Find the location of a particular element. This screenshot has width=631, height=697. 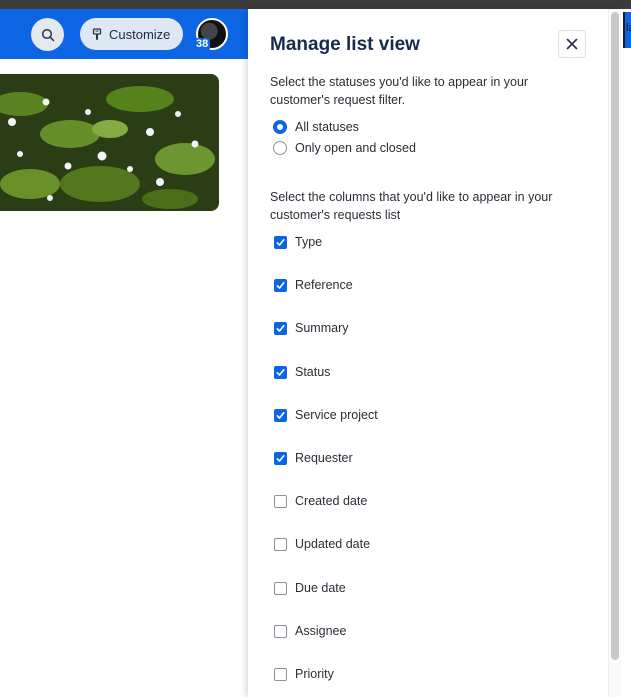

checkbox-label: Updated date is located at coordinates (333, 544).